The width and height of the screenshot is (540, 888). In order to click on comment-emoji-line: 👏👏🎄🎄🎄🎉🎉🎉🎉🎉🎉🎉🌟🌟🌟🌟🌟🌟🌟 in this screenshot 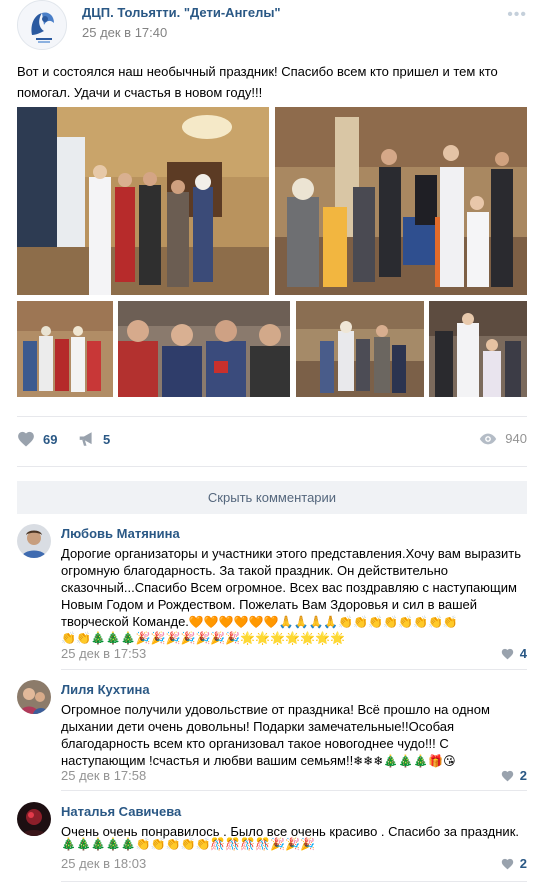, I will do `click(203, 638)`.